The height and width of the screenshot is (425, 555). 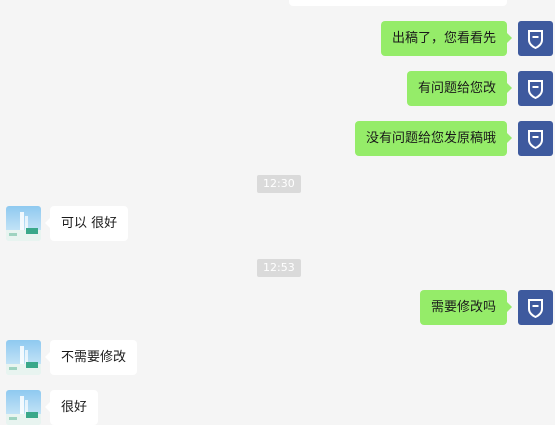 I want to click on outgoing-message: 有问题给您改, so click(x=459, y=88).